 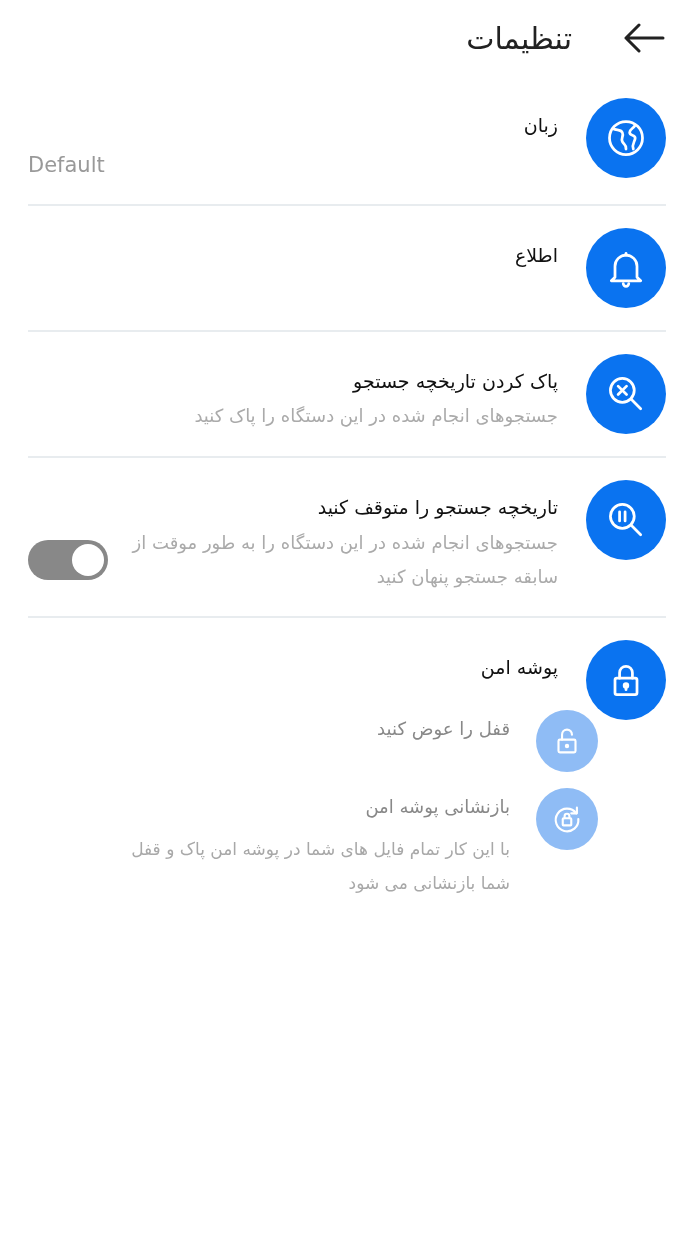 What do you see at coordinates (344, 560) in the screenshot?
I see `setting-description: جستجوهای انجام شده در این دستگاه را به طور موقت از سابقه جستجو پنهان کنید` at bounding box center [344, 560].